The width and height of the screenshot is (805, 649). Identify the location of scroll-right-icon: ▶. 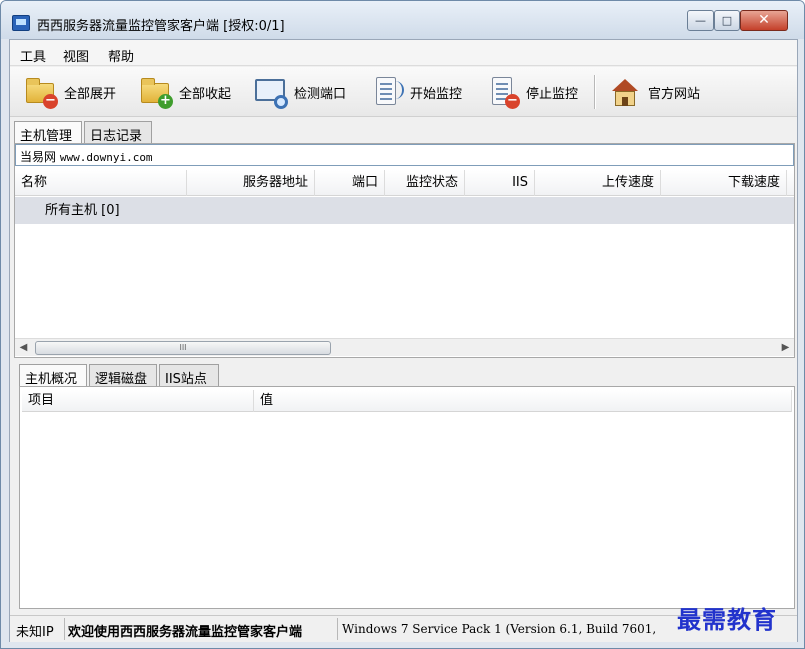
(785, 347).